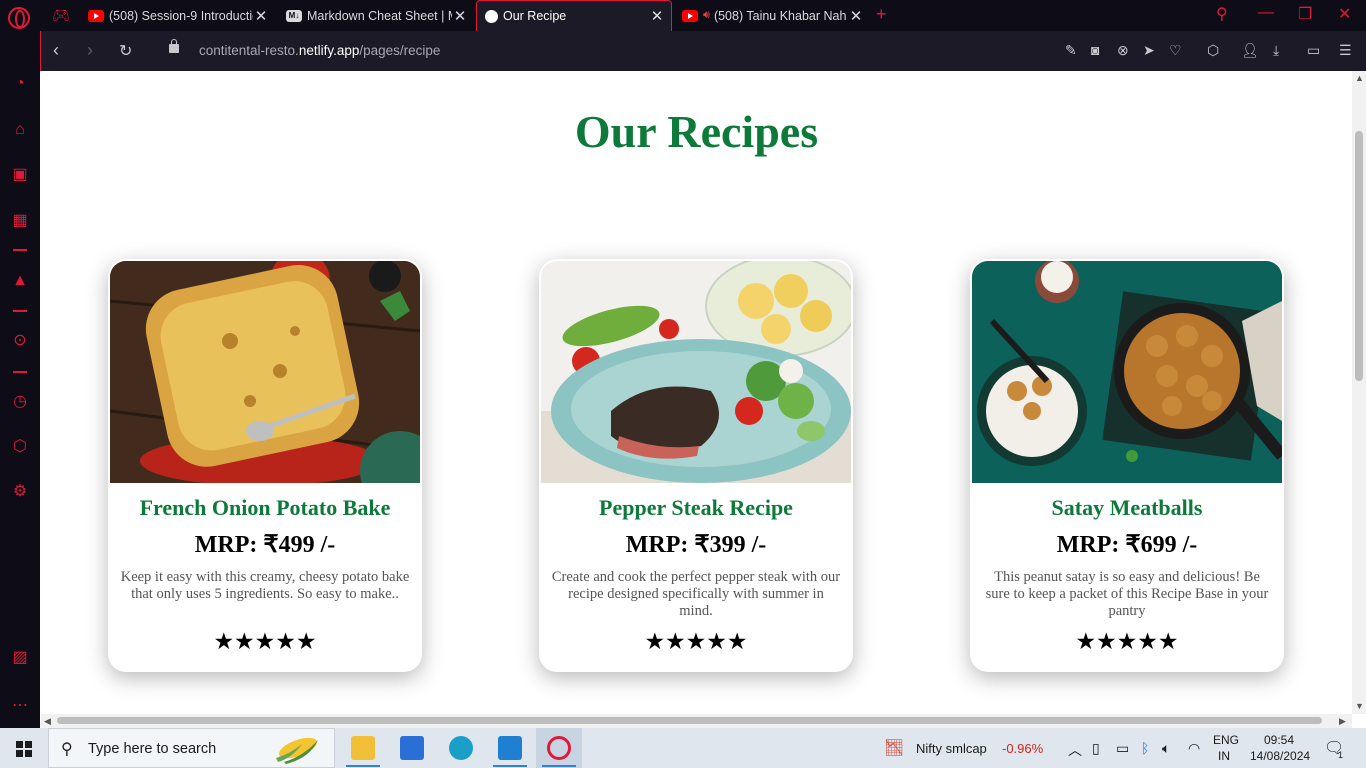 The height and width of the screenshot is (768, 1366). Describe the element at coordinates (265, 507) in the screenshot. I see `recipe-name: French Onion Potato Bake` at that location.